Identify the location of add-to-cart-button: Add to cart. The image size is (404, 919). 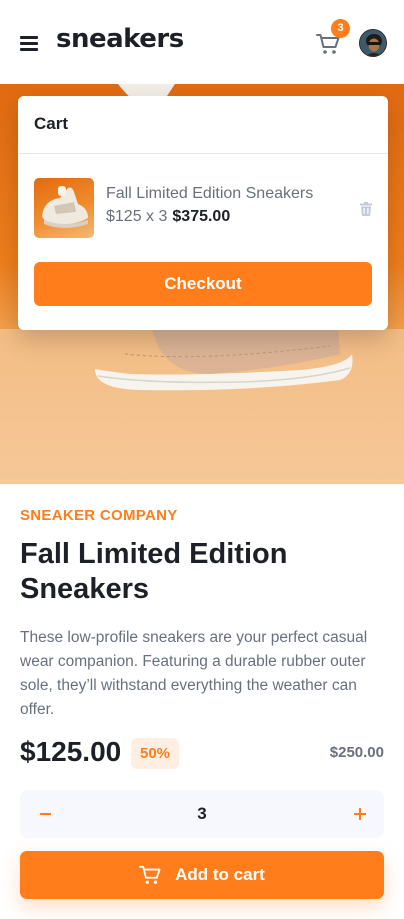
(202, 875).